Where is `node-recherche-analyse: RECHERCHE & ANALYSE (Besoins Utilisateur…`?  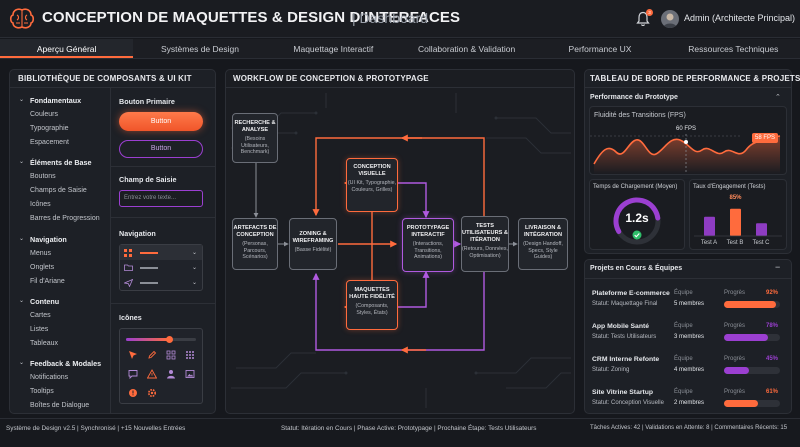 node-recherche-analyse: RECHERCHE & ANALYSE (Besoins Utilisateur… is located at coordinates (255, 138).